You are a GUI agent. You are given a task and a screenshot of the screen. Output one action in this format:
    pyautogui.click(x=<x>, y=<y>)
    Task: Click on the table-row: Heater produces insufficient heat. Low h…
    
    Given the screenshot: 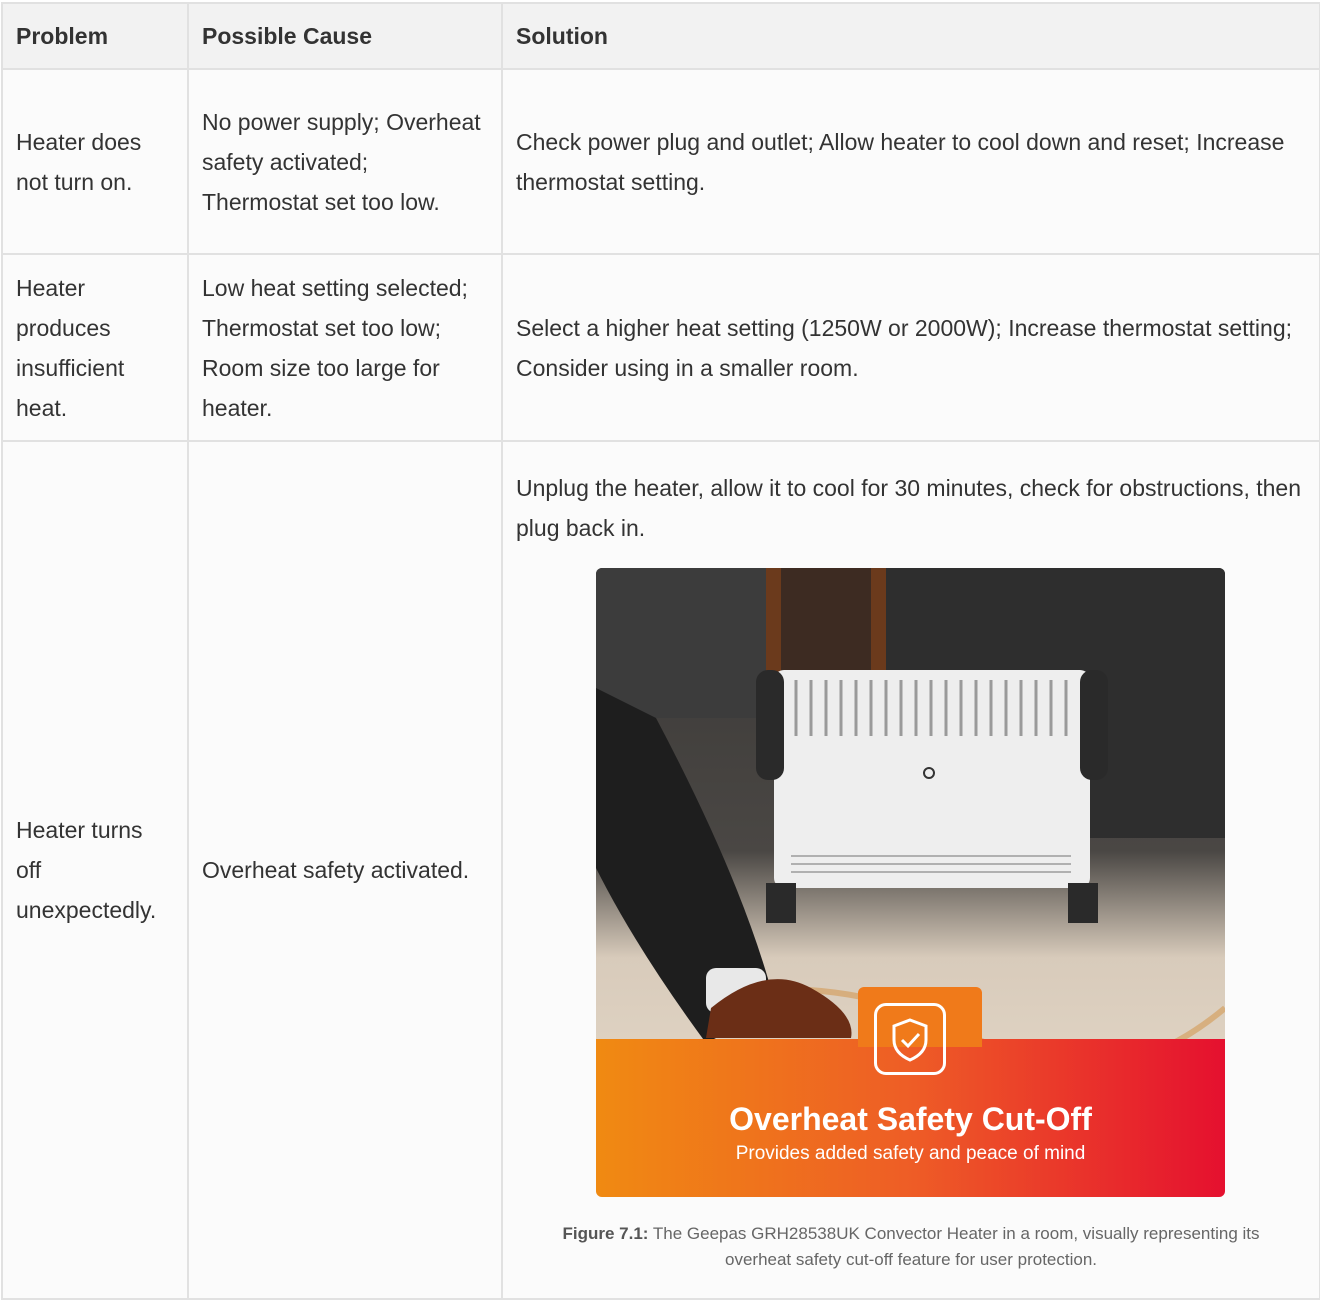 What is the action you would take?
    pyautogui.click(x=660, y=347)
    